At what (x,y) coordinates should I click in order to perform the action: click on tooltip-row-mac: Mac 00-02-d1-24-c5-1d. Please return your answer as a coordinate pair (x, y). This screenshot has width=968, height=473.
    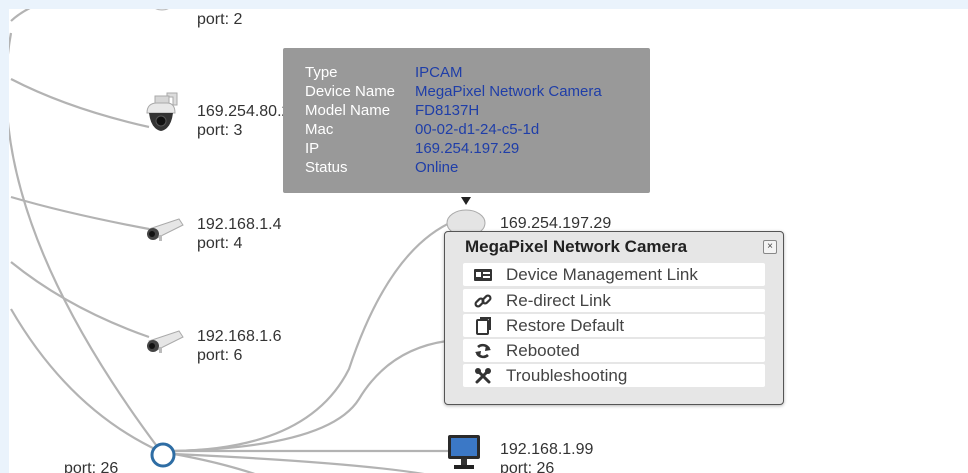
    Looking at the image, I should click on (422, 129).